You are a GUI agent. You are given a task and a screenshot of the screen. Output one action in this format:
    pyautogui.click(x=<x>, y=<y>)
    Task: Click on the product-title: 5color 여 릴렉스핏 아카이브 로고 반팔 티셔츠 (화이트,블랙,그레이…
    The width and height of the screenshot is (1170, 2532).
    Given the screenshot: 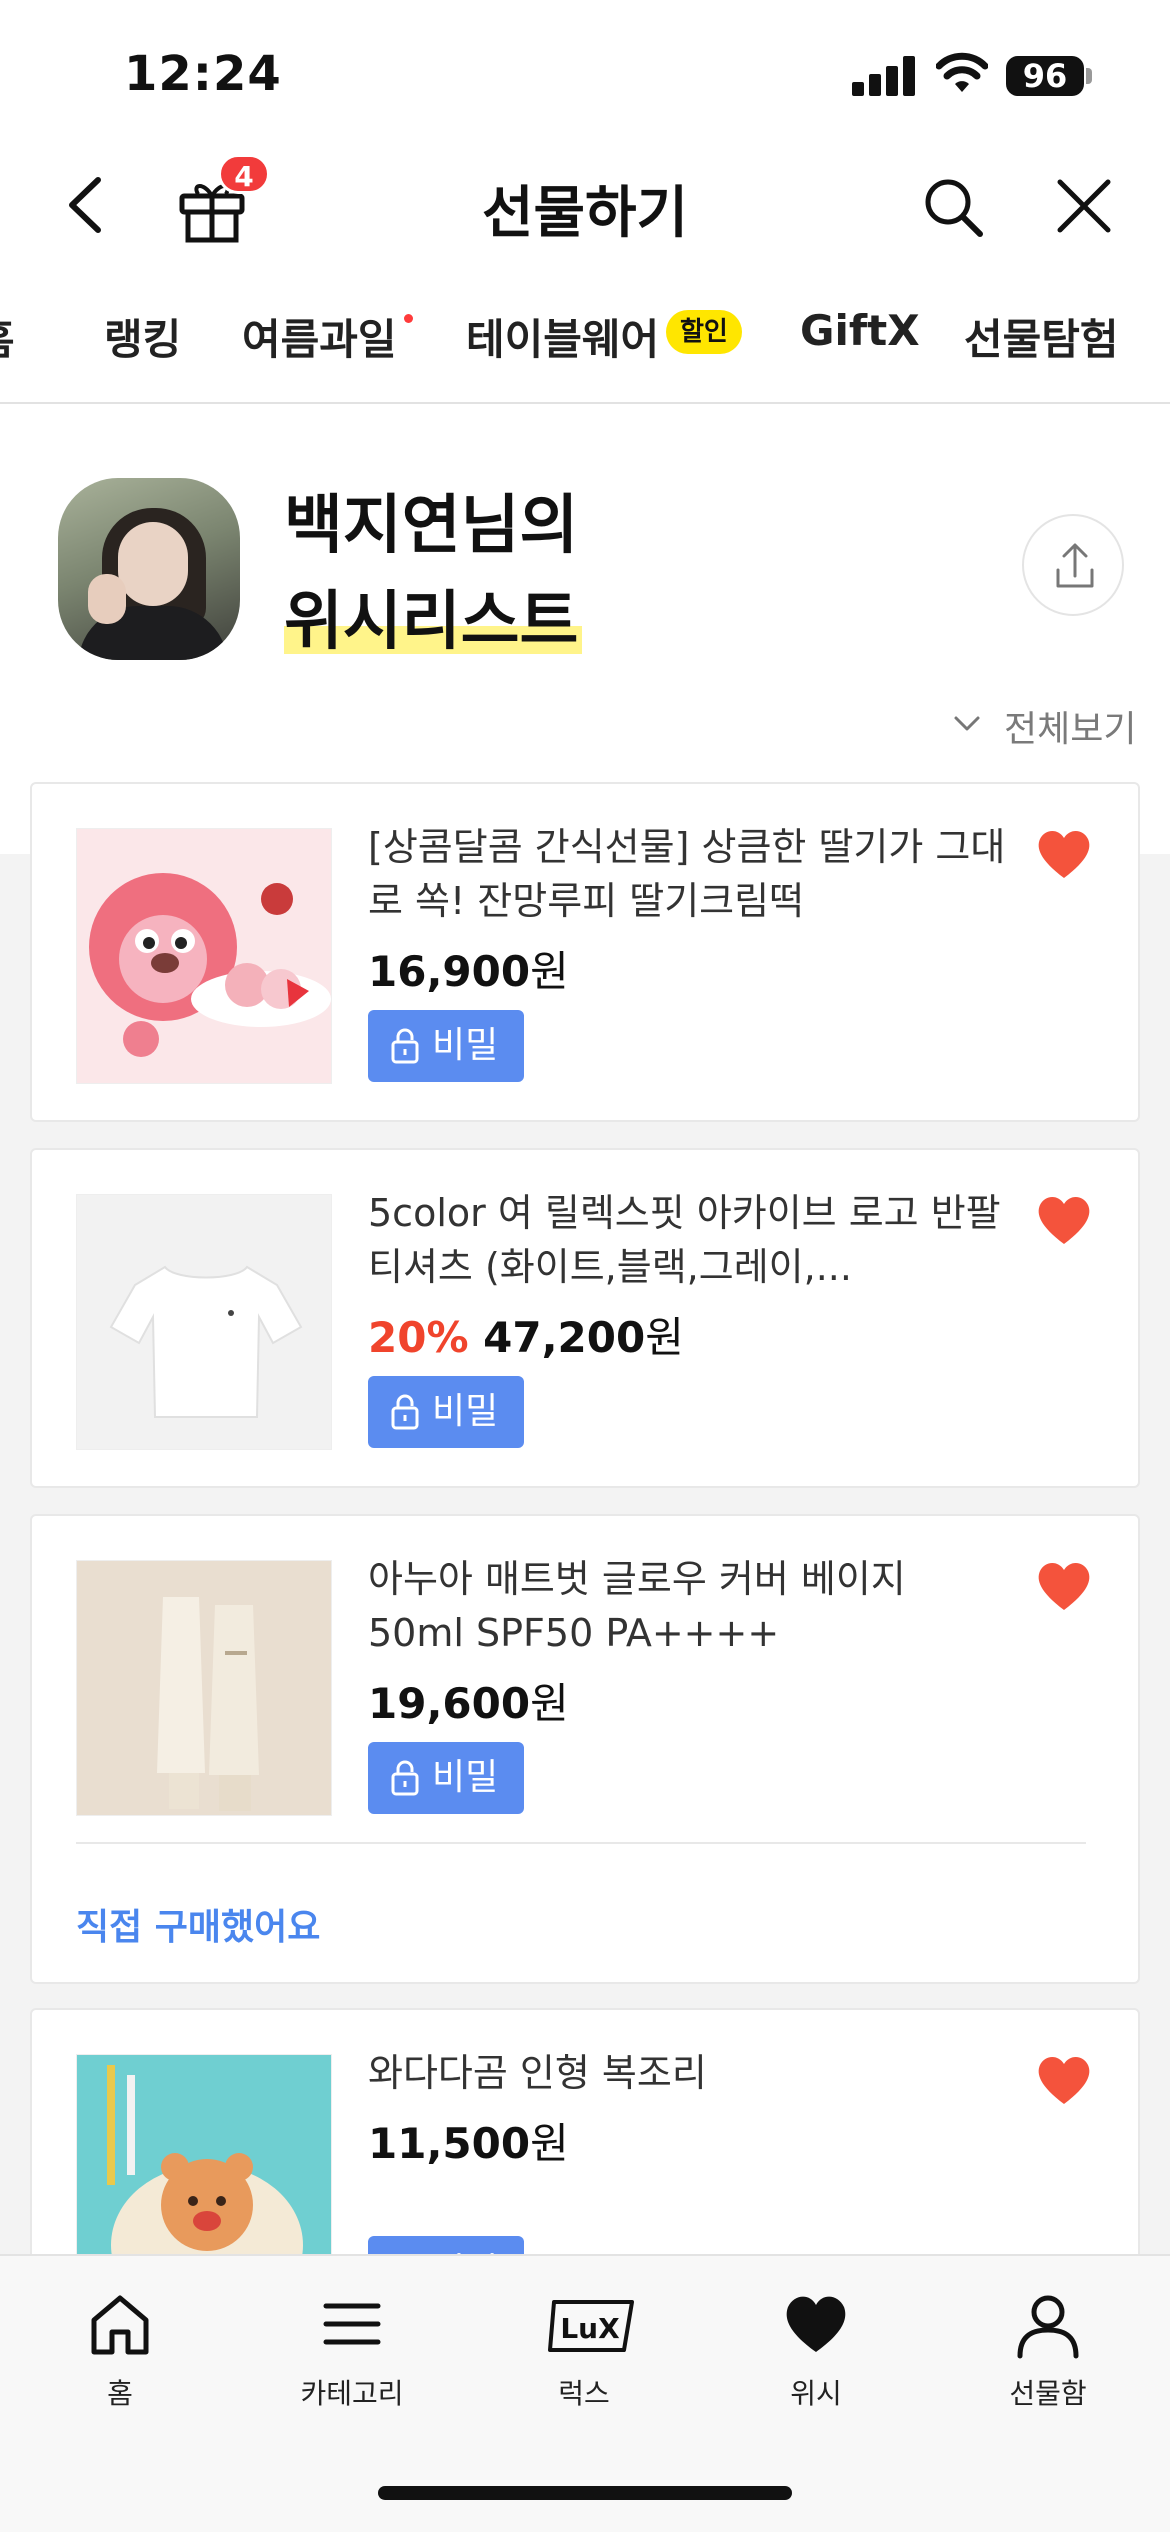 What is the action you would take?
    pyautogui.click(x=688, y=1240)
    